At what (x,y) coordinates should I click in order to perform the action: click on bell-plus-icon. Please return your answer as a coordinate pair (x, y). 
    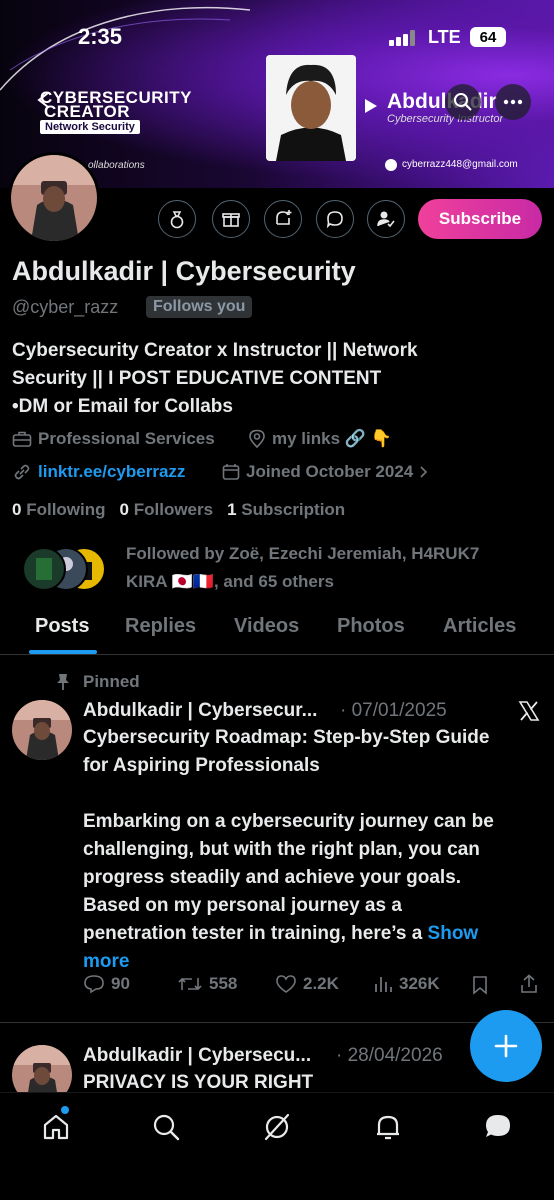
    Looking at the image, I should click on (284, 217).